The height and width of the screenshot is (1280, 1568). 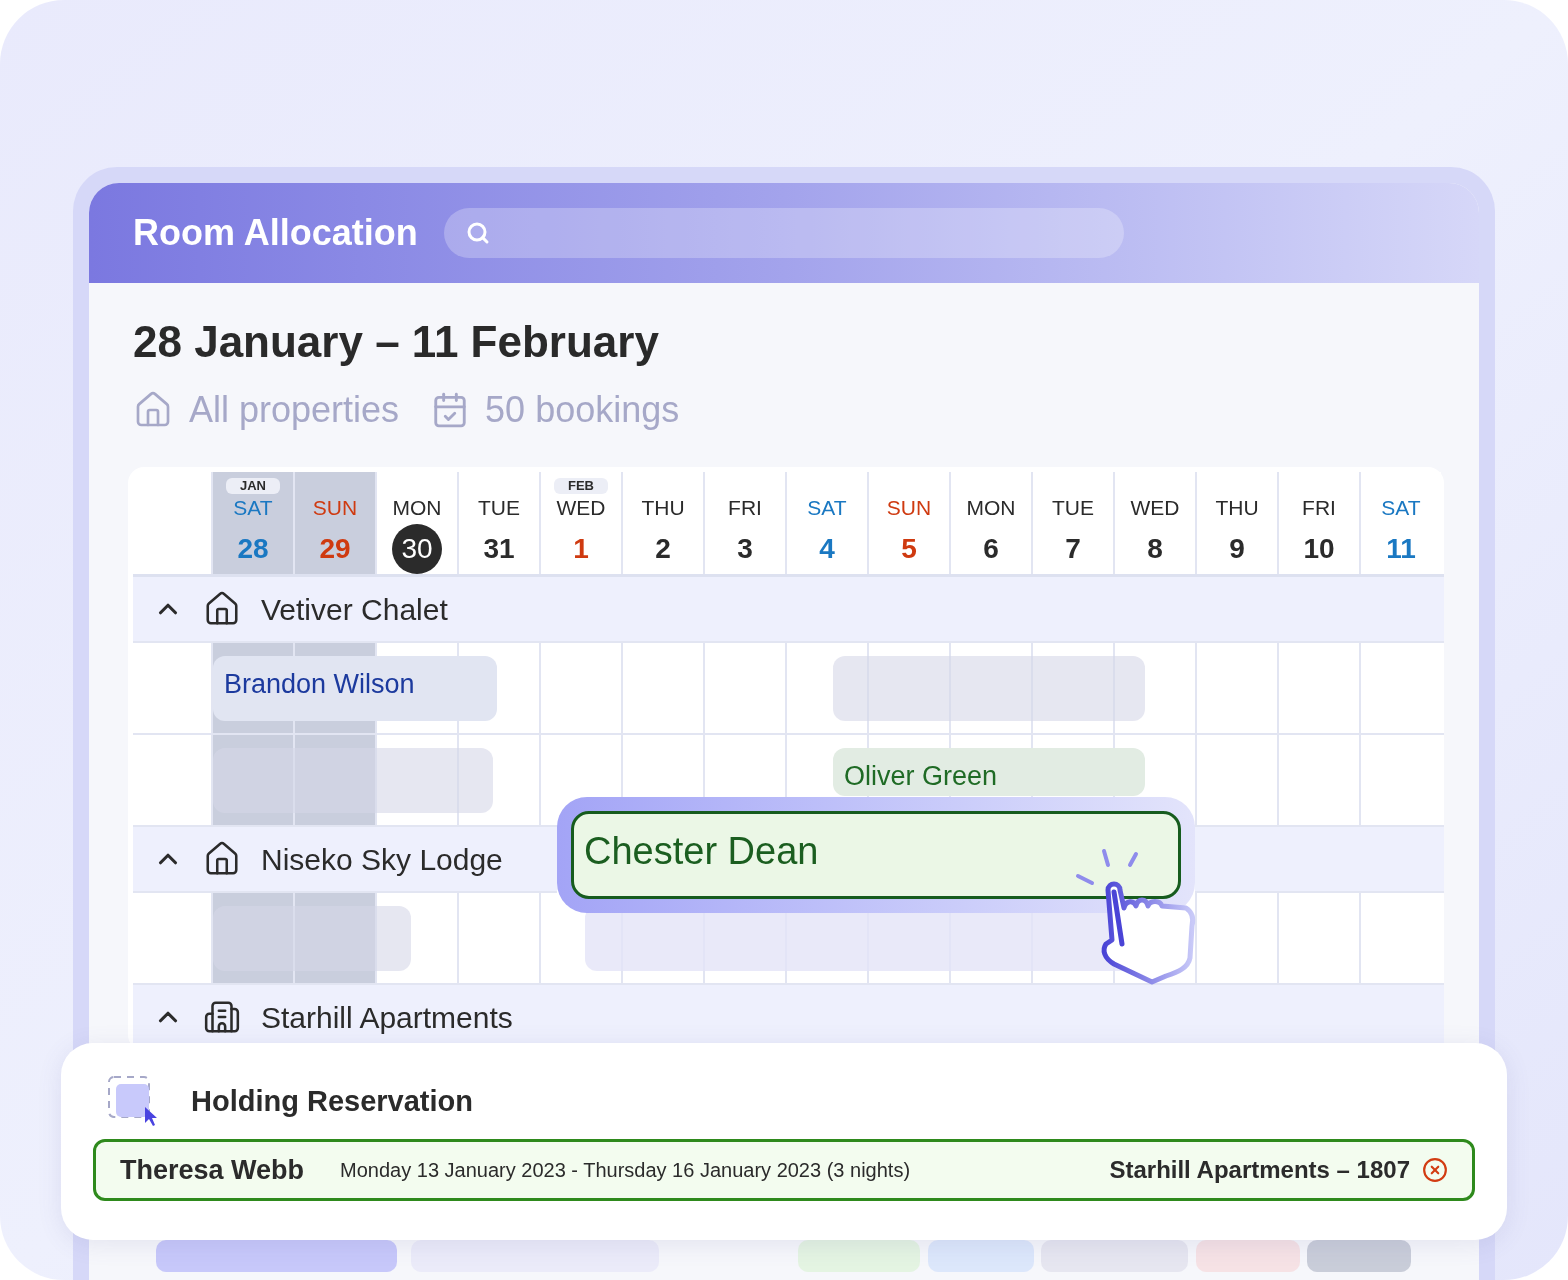 What do you see at coordinates (253, 549) in the screenshot?
I see `date-number: 28` at bounding box center [253, 549].